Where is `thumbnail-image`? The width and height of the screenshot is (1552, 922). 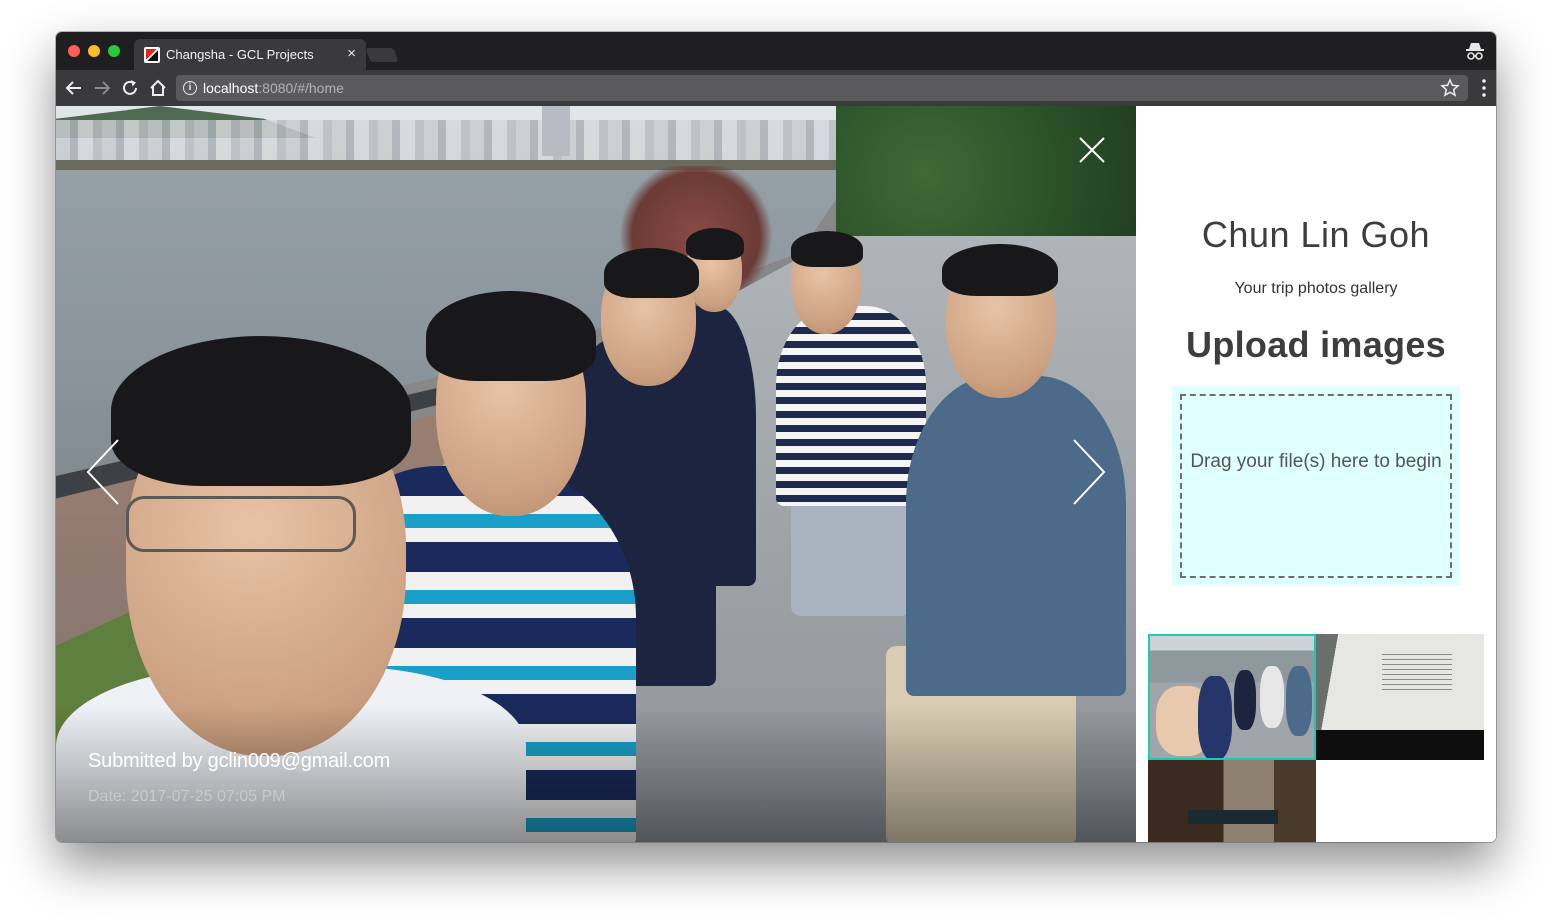 thumbnail-image is located at coordinates (1232, 801).